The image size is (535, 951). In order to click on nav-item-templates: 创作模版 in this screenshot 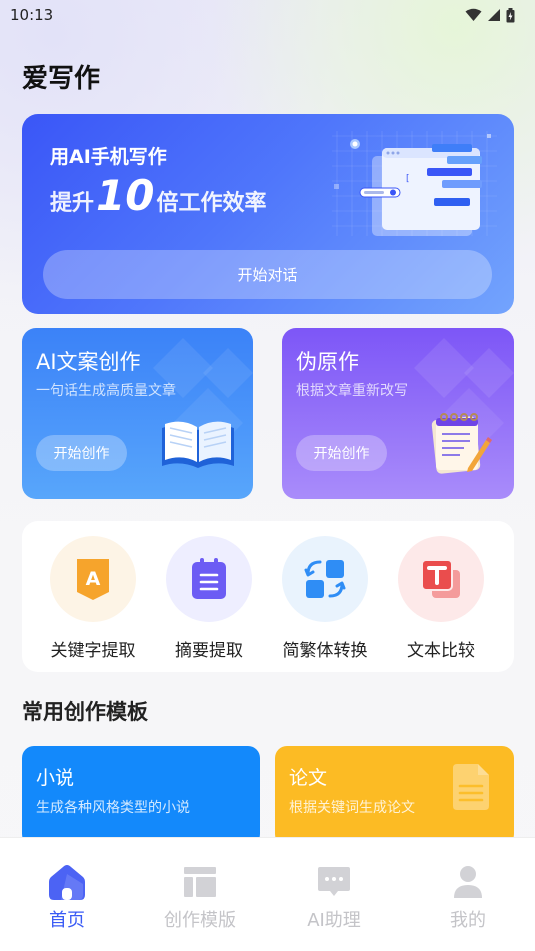, I will do `click(200, 897)`.